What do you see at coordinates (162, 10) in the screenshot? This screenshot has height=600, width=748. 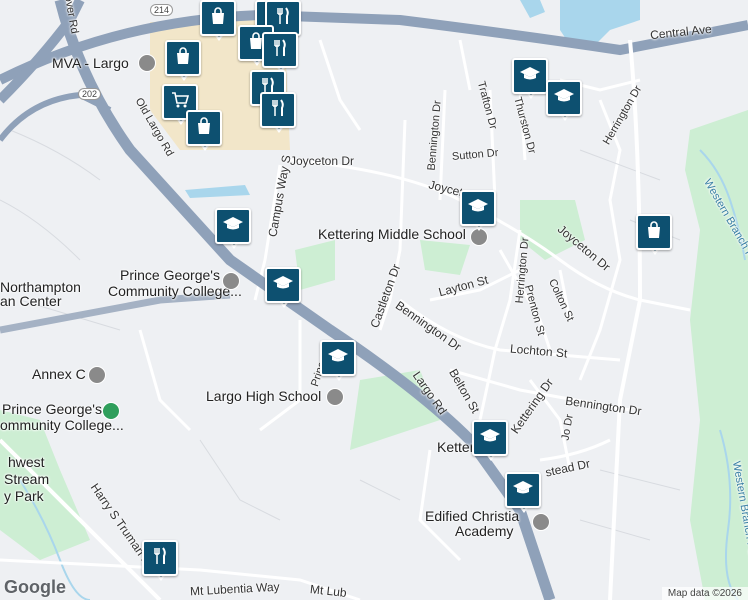 I see `route-214-shield: 214` at bounding box center [162, 10].